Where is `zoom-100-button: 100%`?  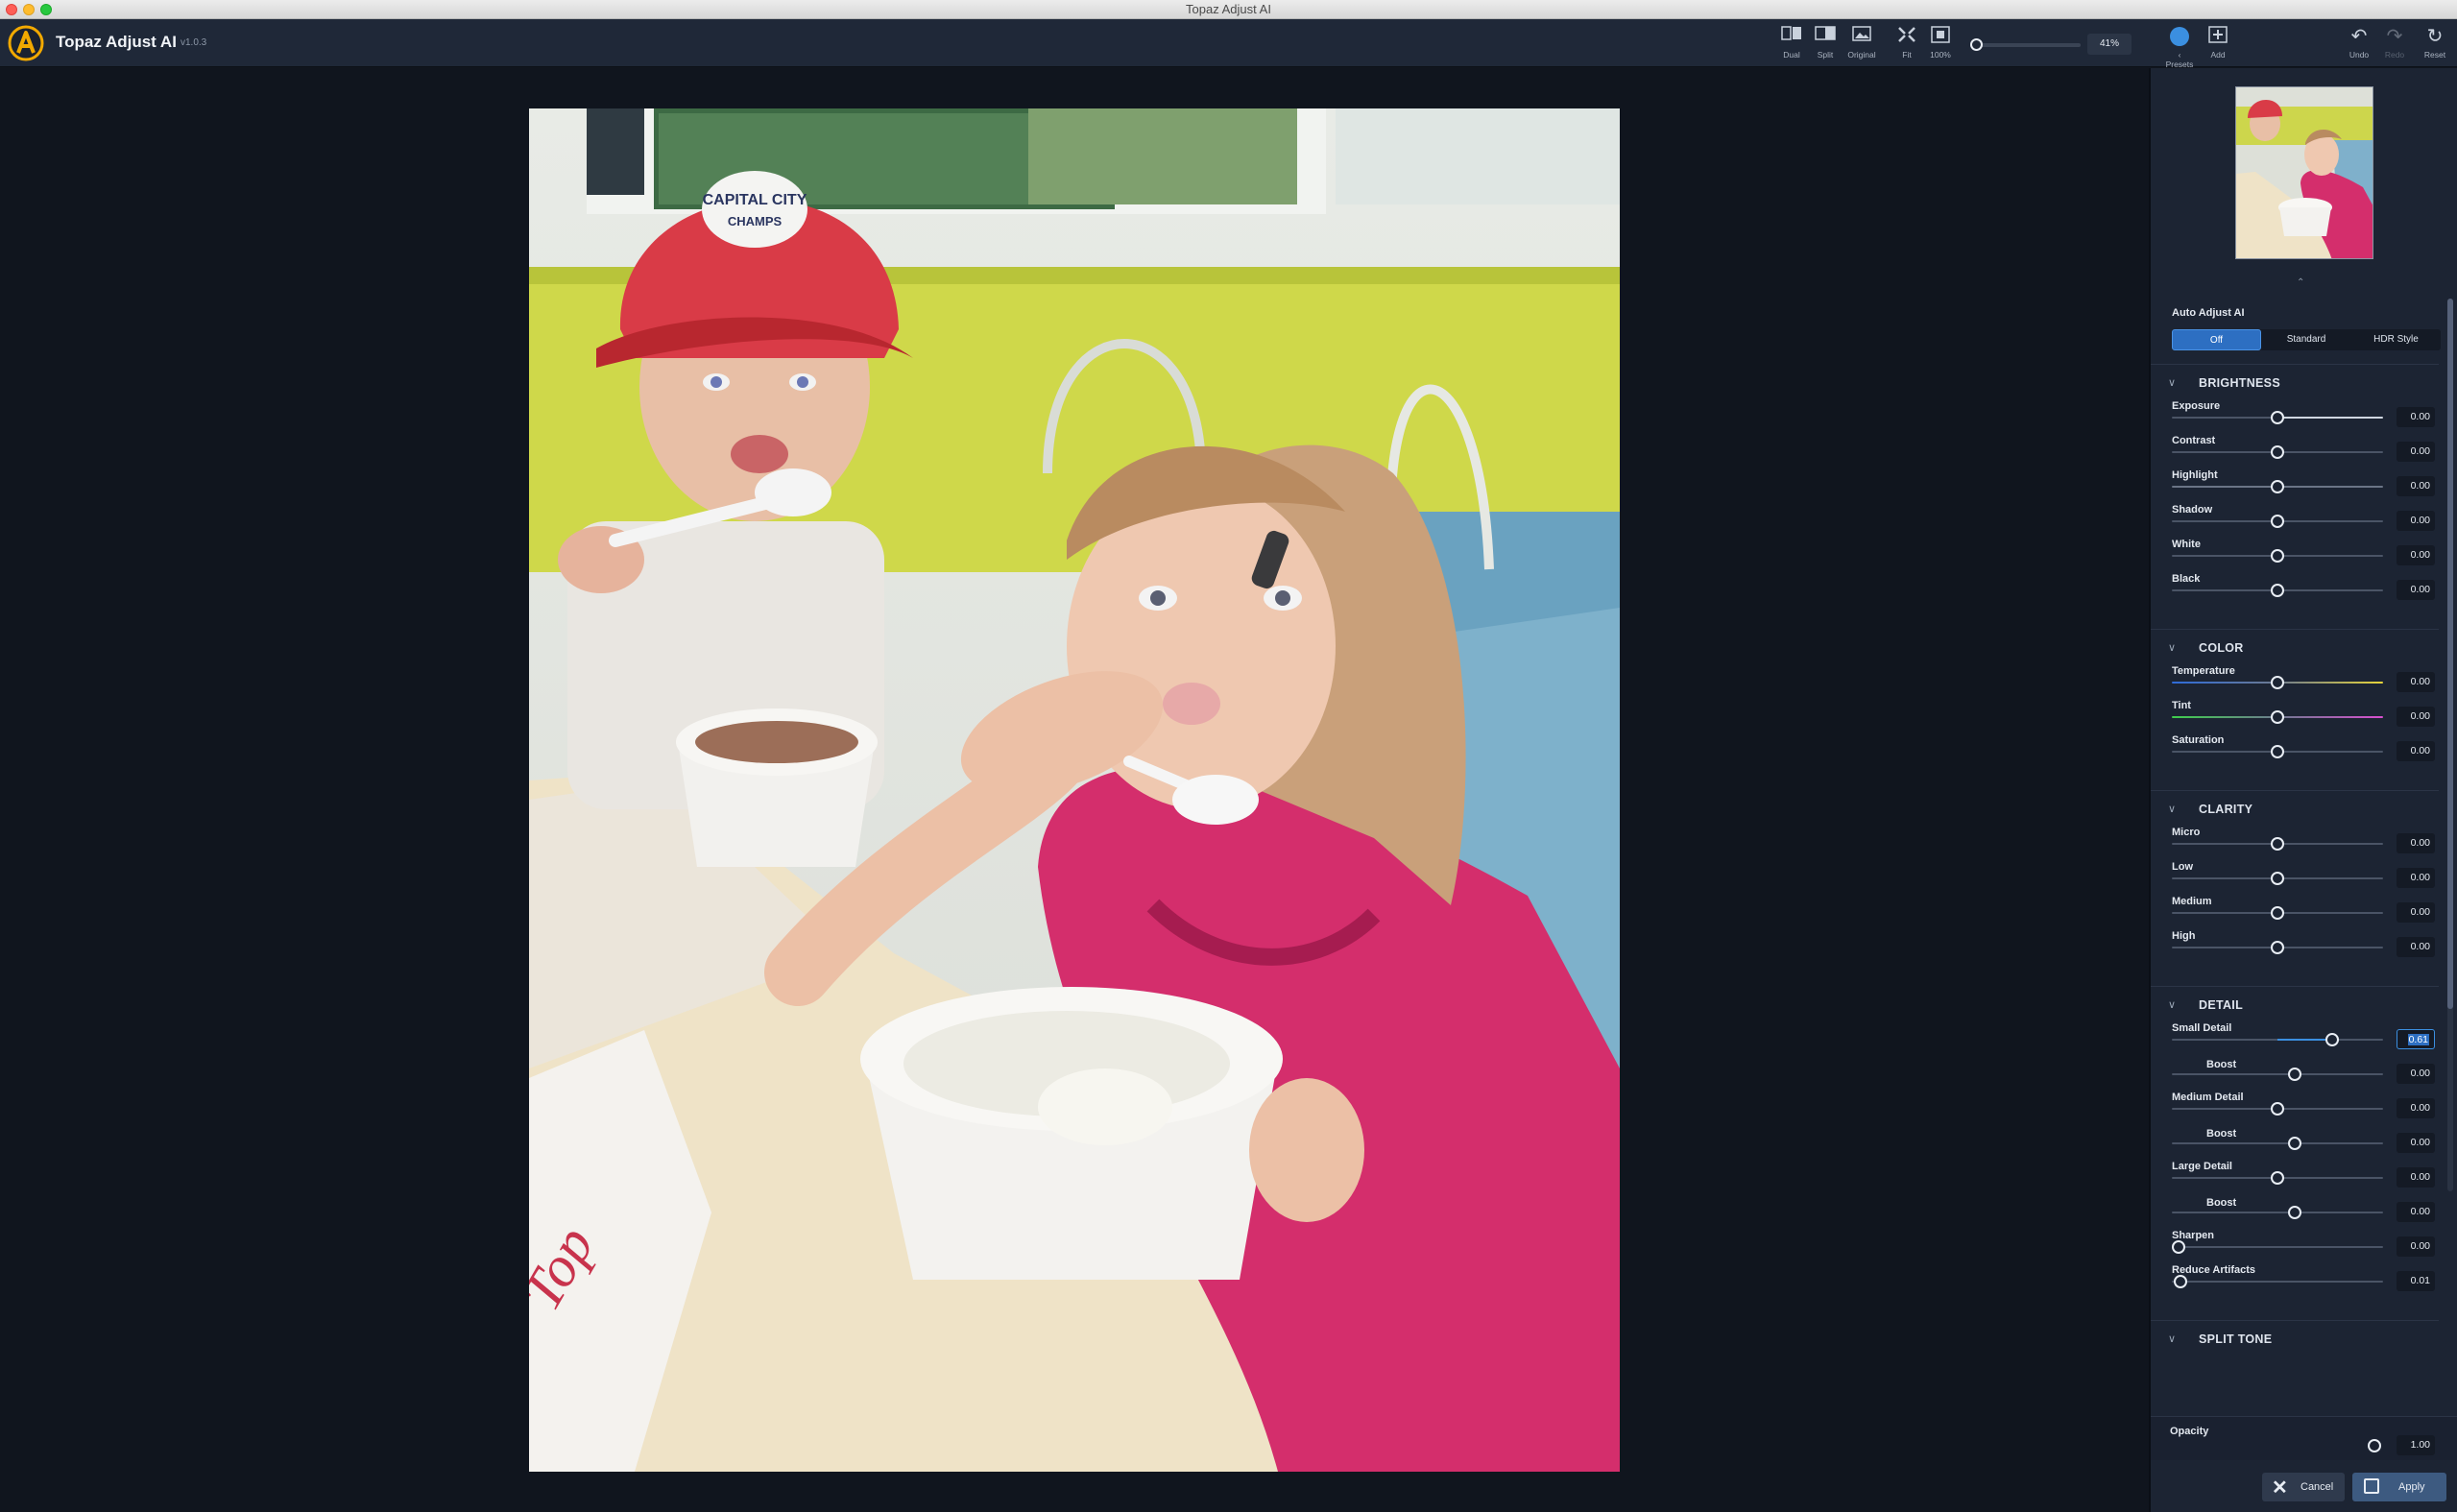 zoom-100-button: 100% is located at coordinates (1940, 44).